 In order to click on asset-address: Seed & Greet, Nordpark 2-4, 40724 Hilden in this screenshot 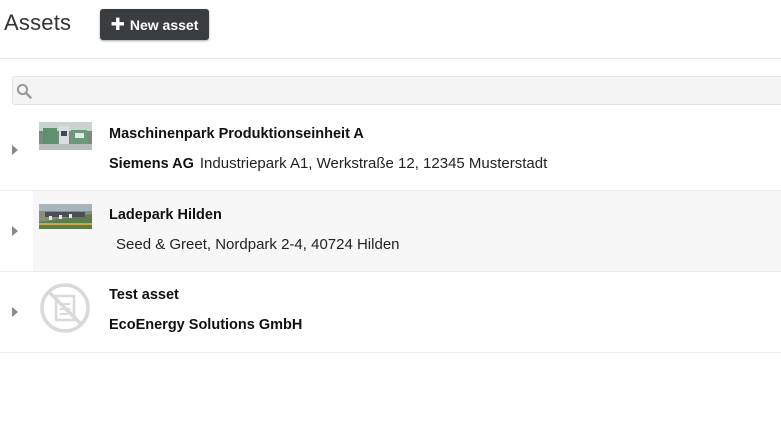, I will do `click(258, 244)`.